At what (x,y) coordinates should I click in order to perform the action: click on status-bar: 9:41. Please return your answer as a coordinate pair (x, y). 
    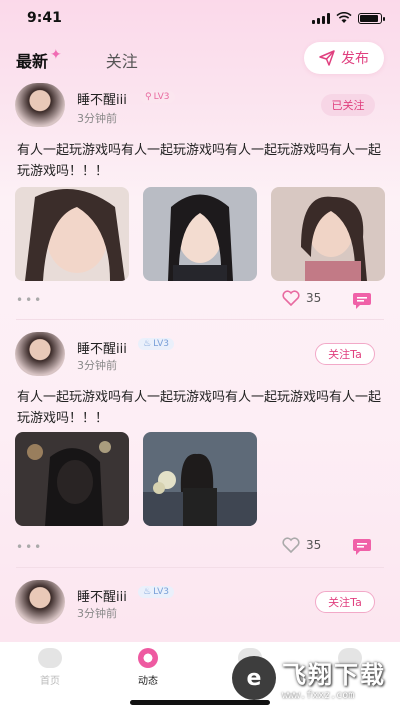
    Looking at the image, I should click on (200, 18).